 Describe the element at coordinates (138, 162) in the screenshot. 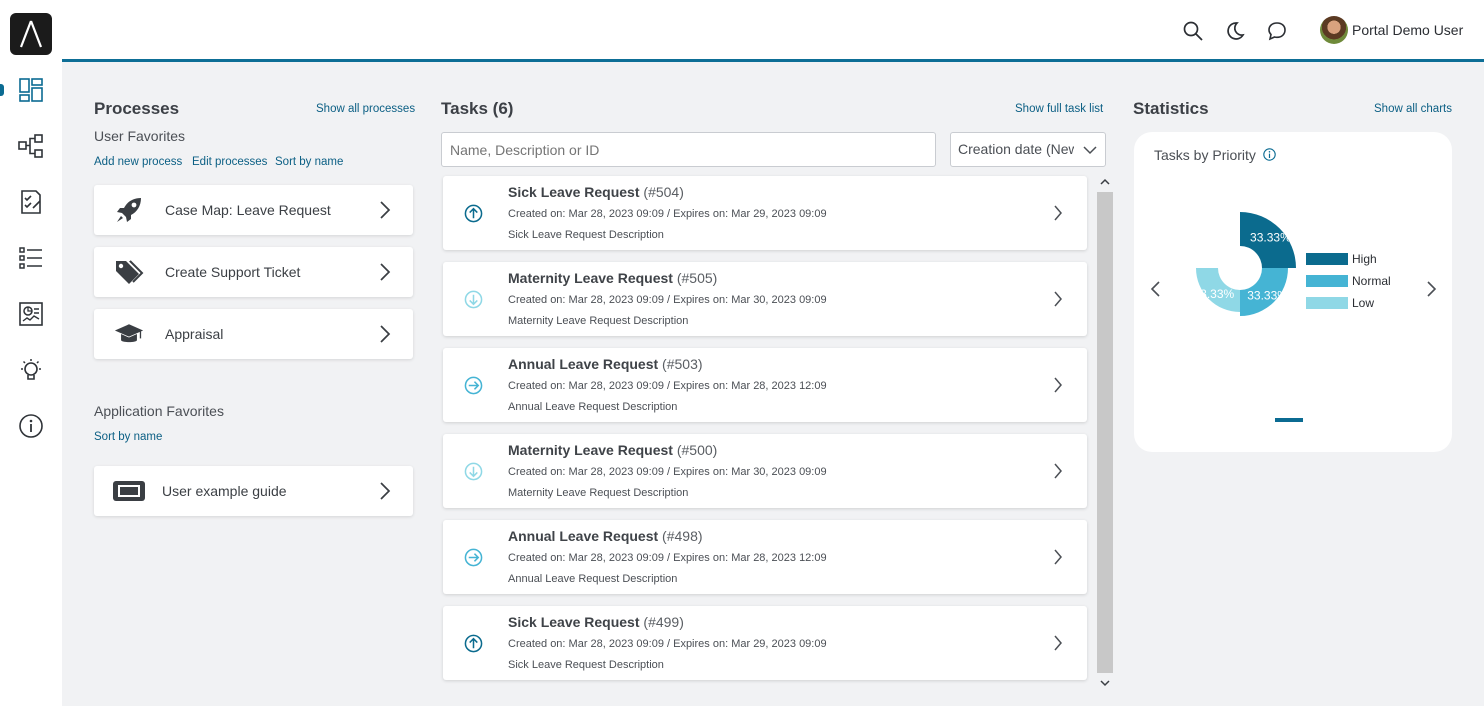

I see `add-new-process-link: Add new process` at that location.